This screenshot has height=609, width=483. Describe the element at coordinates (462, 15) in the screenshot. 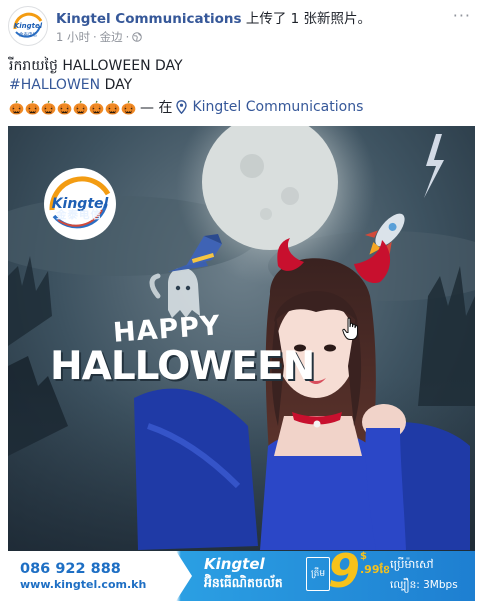

I see `more-options-button: ···` at that location.